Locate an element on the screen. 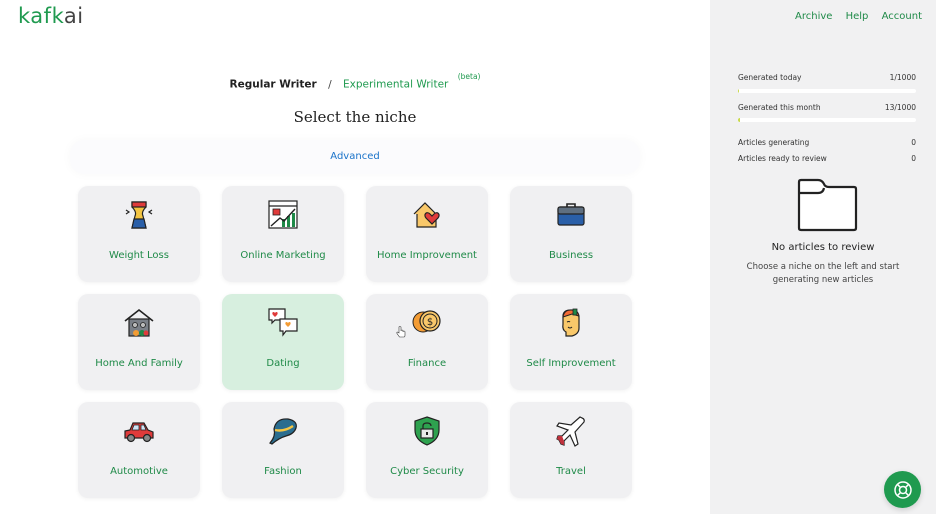 The width and height of the screenshot is (936, 514). niche-card-fashion: Fashion is located at coordinates (283, 450).